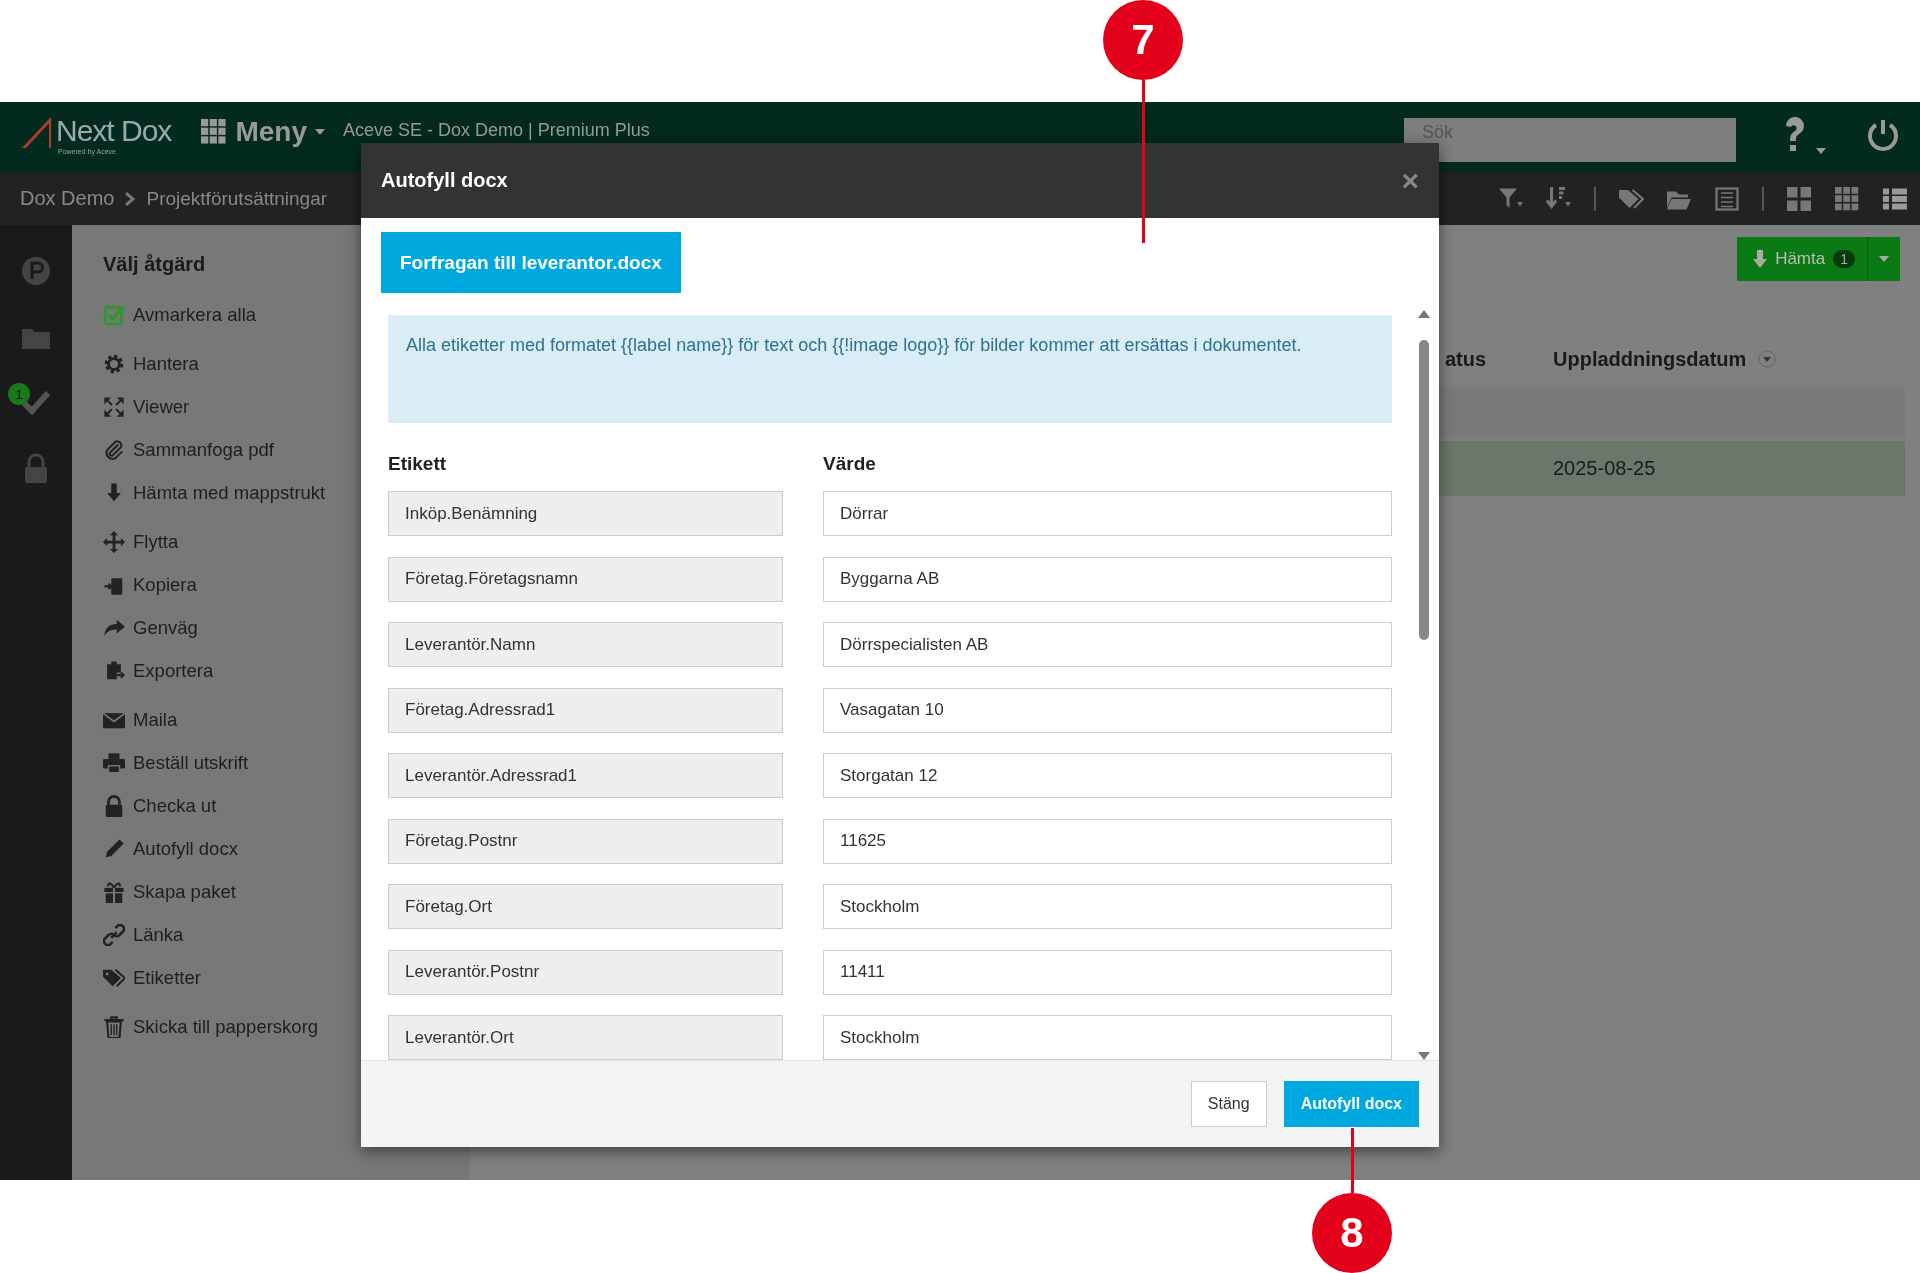 This screenshot has width=1920, height=1273. I want to click on check-square-icon, so click(114, 314).